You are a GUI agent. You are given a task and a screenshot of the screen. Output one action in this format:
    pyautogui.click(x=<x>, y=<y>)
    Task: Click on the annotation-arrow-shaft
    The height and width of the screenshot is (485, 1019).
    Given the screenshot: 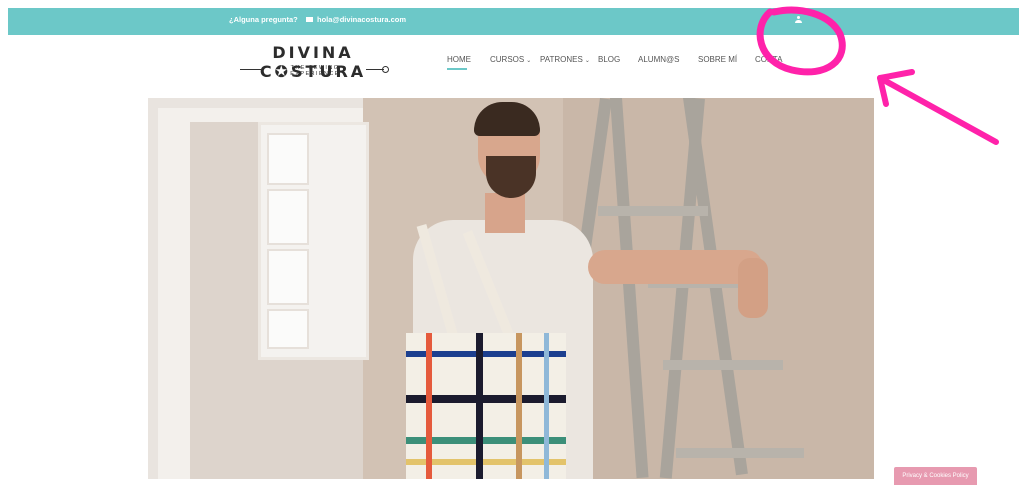 What is the action you would take?
    pyautogui.click(x=938, y=110)
    